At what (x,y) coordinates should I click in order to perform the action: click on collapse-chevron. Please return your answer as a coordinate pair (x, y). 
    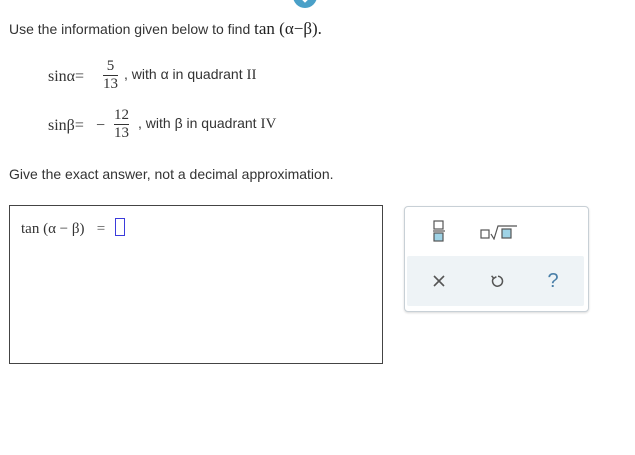
    Looking at the image, I should click on (305, 4).